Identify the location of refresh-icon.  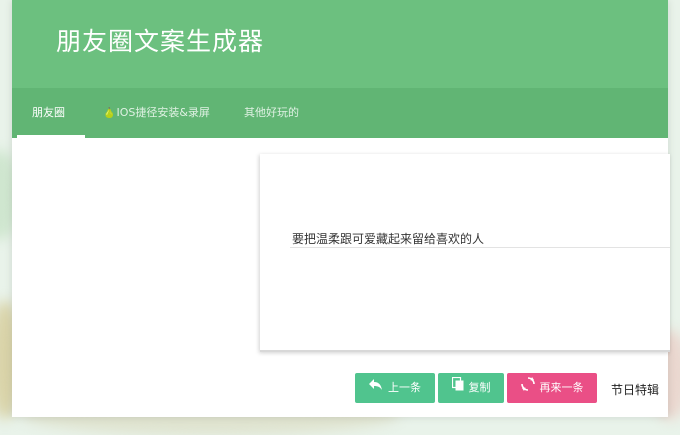
(527, 388).